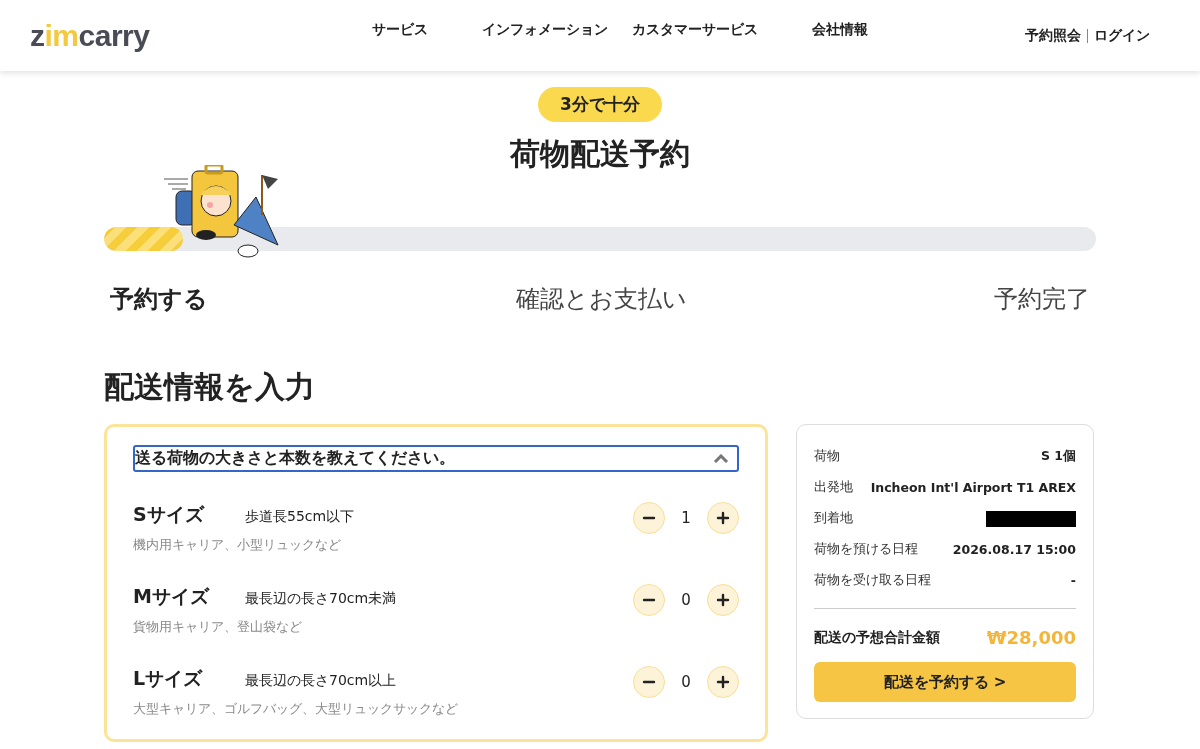 The image size is (1200, 749). What do you see at coordinates (1073, 580) in the screenshot?
I see `summary-value: -` at bounding box center [1073, 580].